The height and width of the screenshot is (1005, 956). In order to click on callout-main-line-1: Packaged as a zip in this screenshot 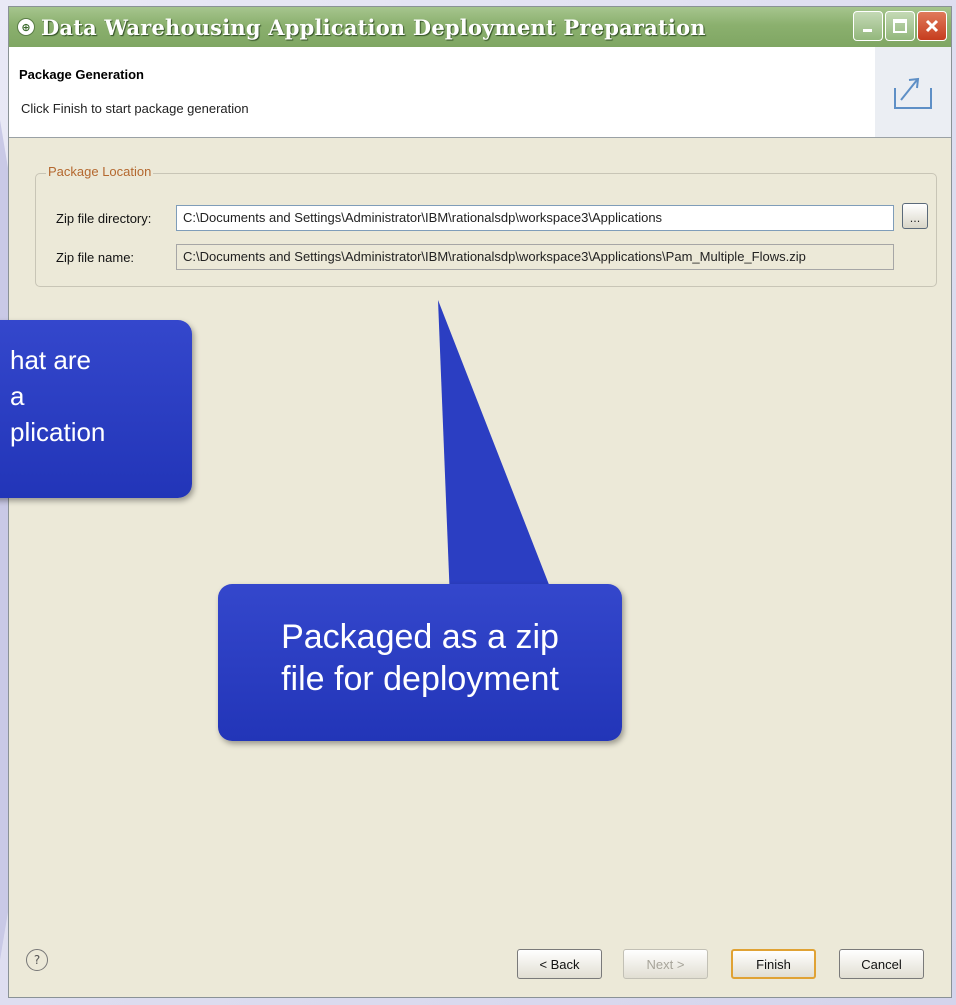, I will do `click(420, 637)`.